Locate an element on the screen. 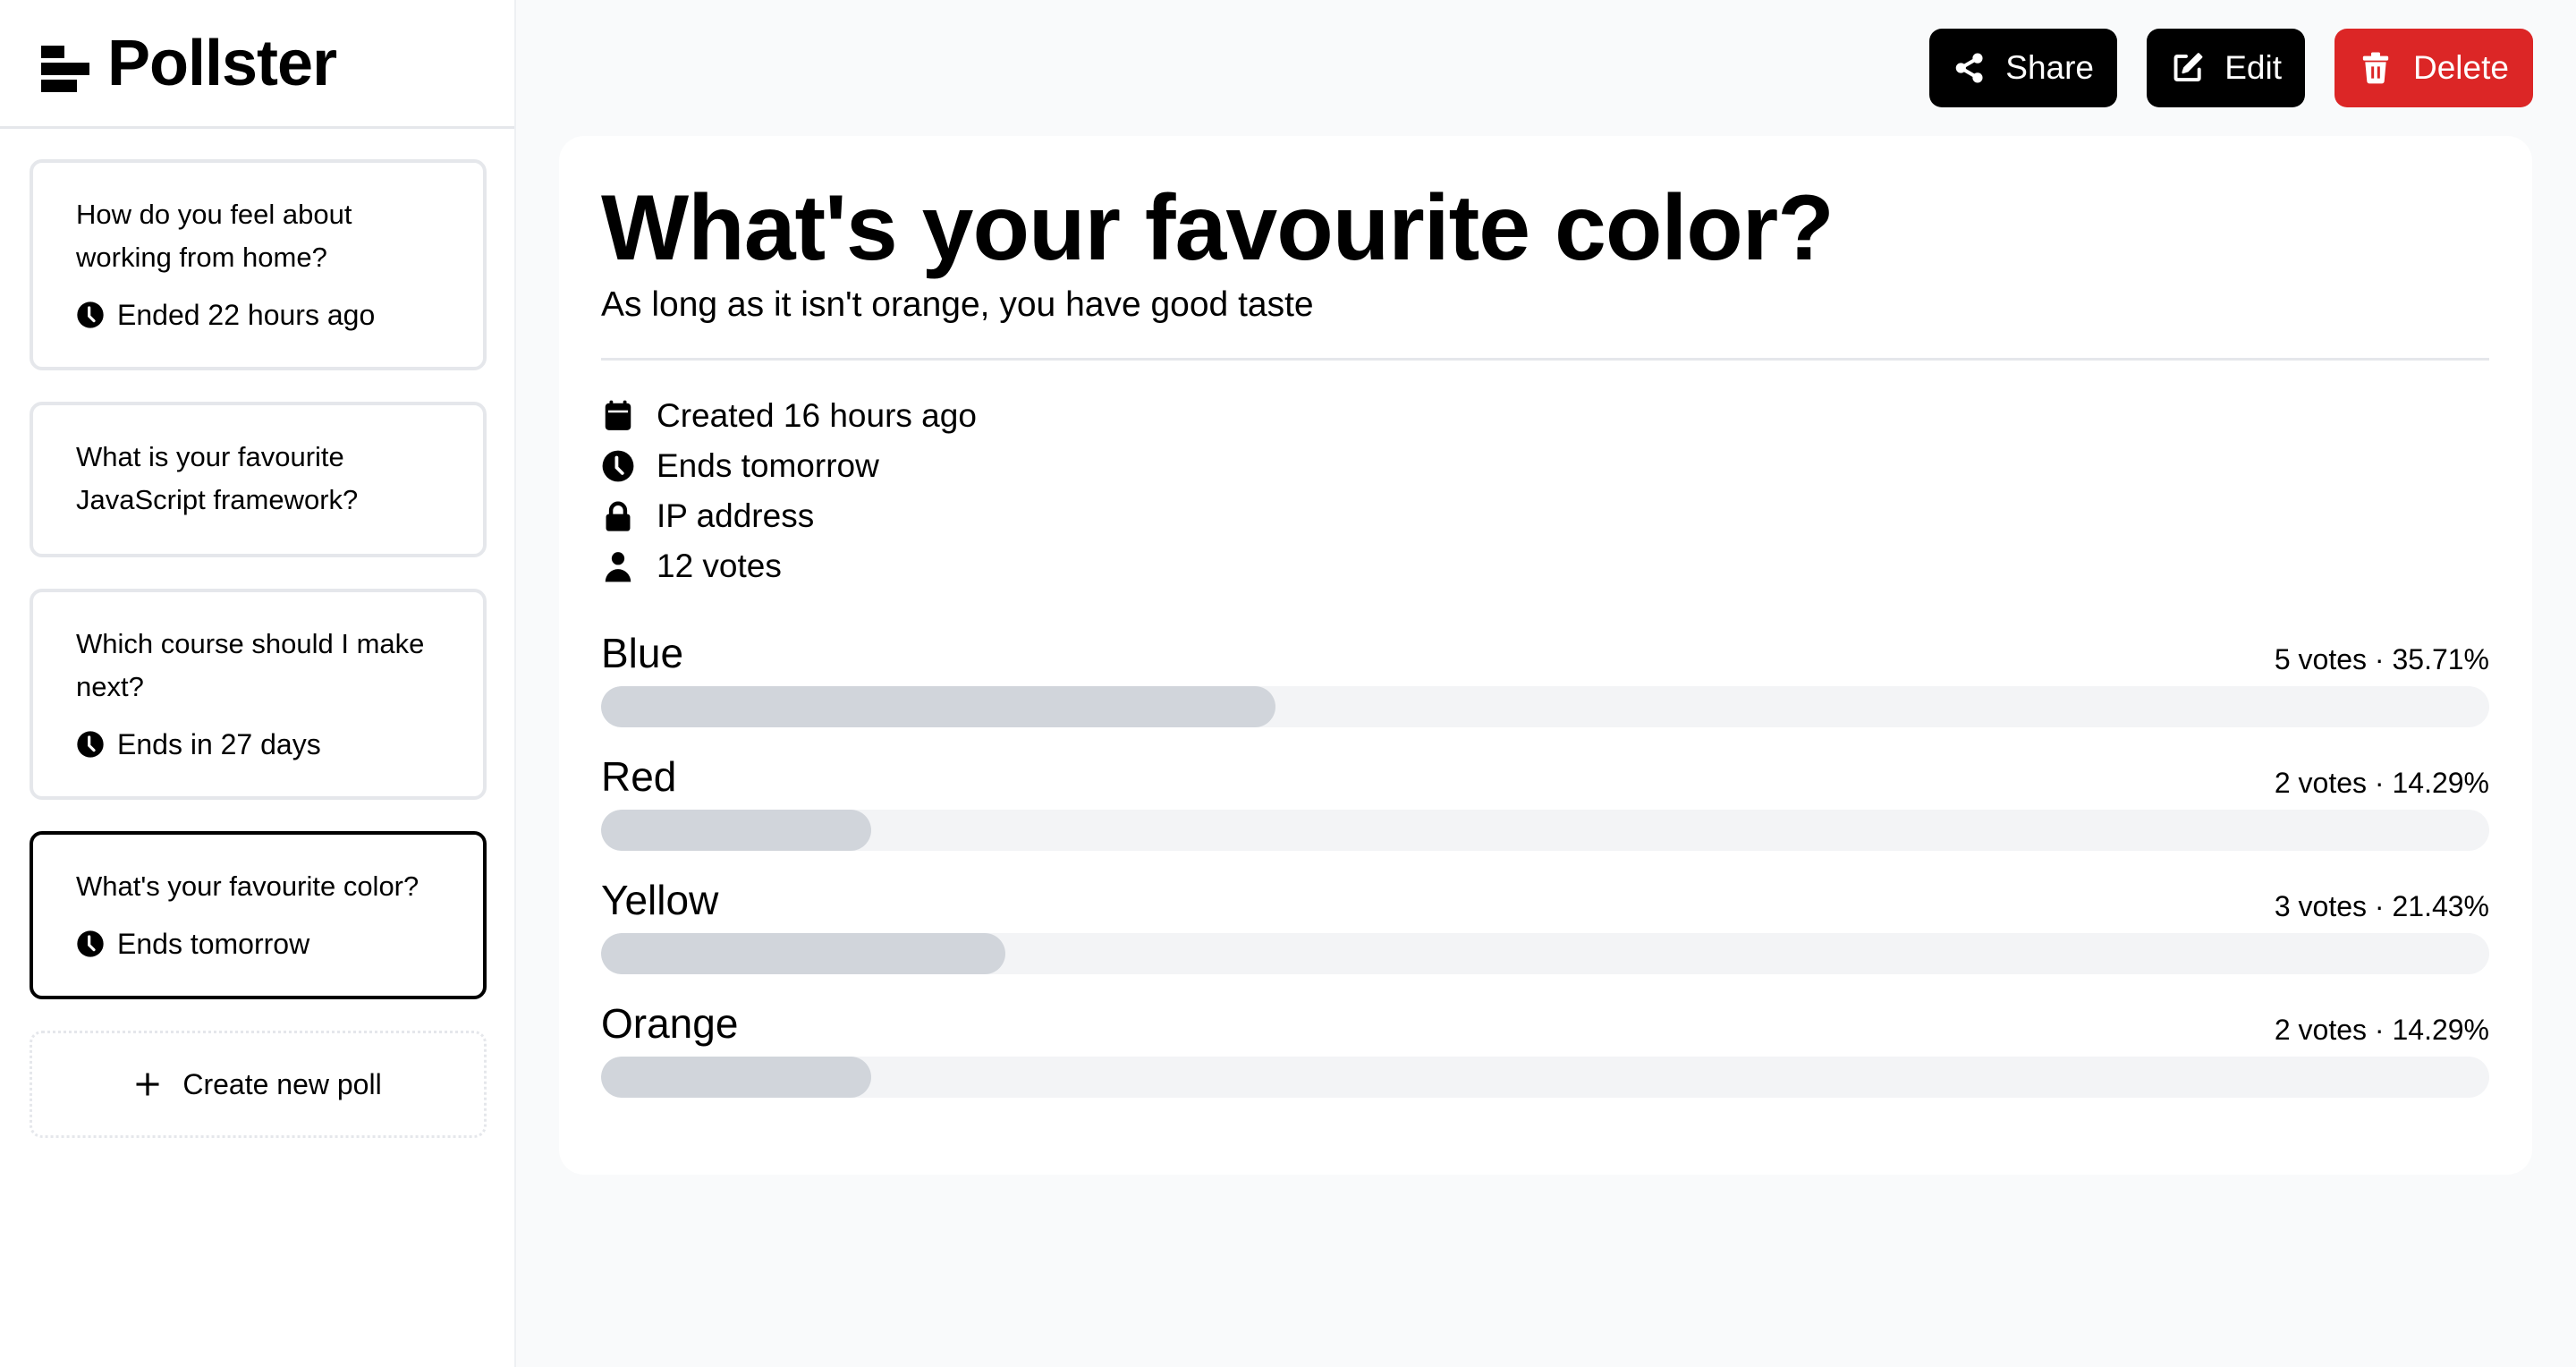 This screenshot has width=2576, height=1367. poll-option: Orange 2 votes · 14.29% is located at coordinates (1545, 1046).